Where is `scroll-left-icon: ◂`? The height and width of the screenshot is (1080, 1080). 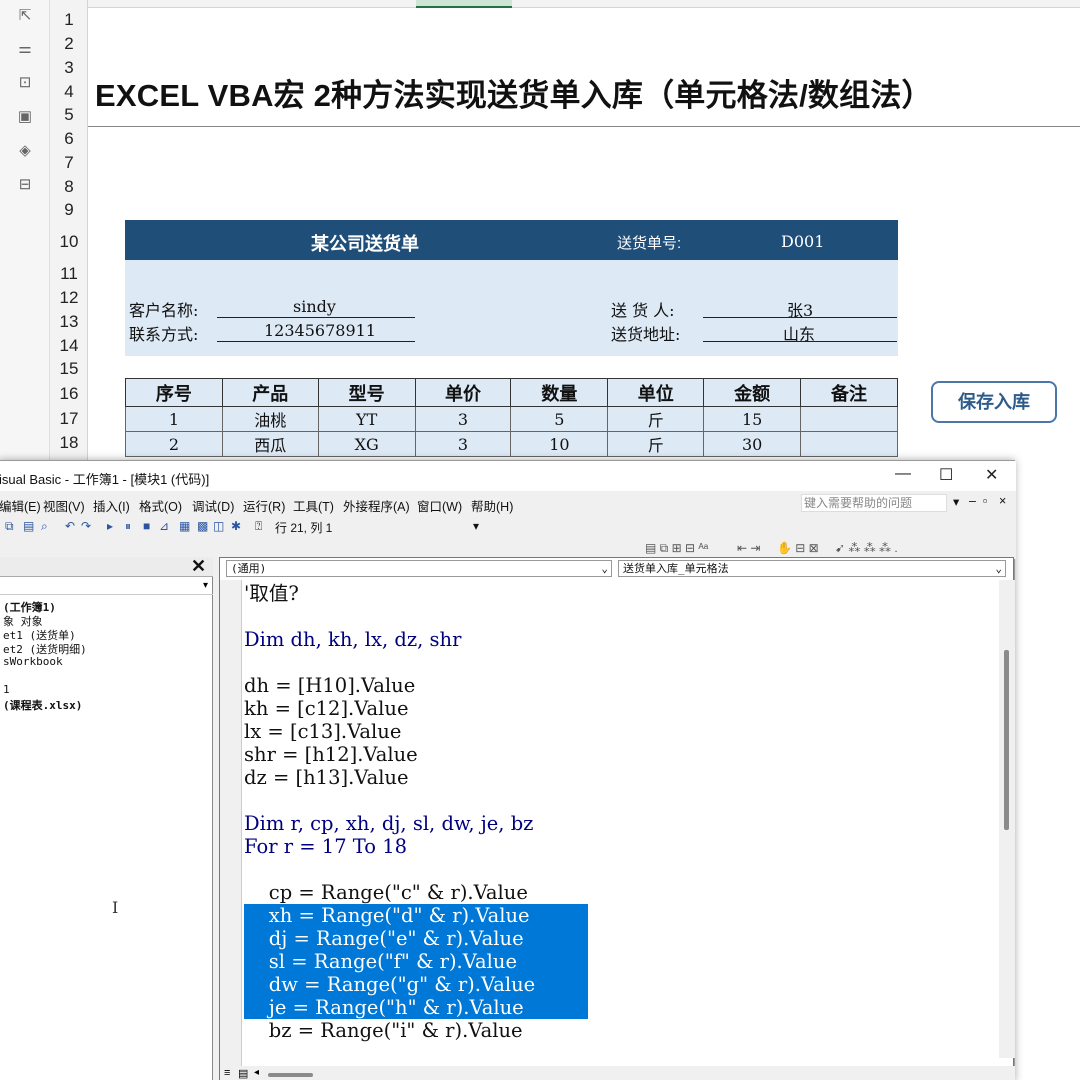
scroll-left-icon: ◂ is located at coordinates (256, 1072).